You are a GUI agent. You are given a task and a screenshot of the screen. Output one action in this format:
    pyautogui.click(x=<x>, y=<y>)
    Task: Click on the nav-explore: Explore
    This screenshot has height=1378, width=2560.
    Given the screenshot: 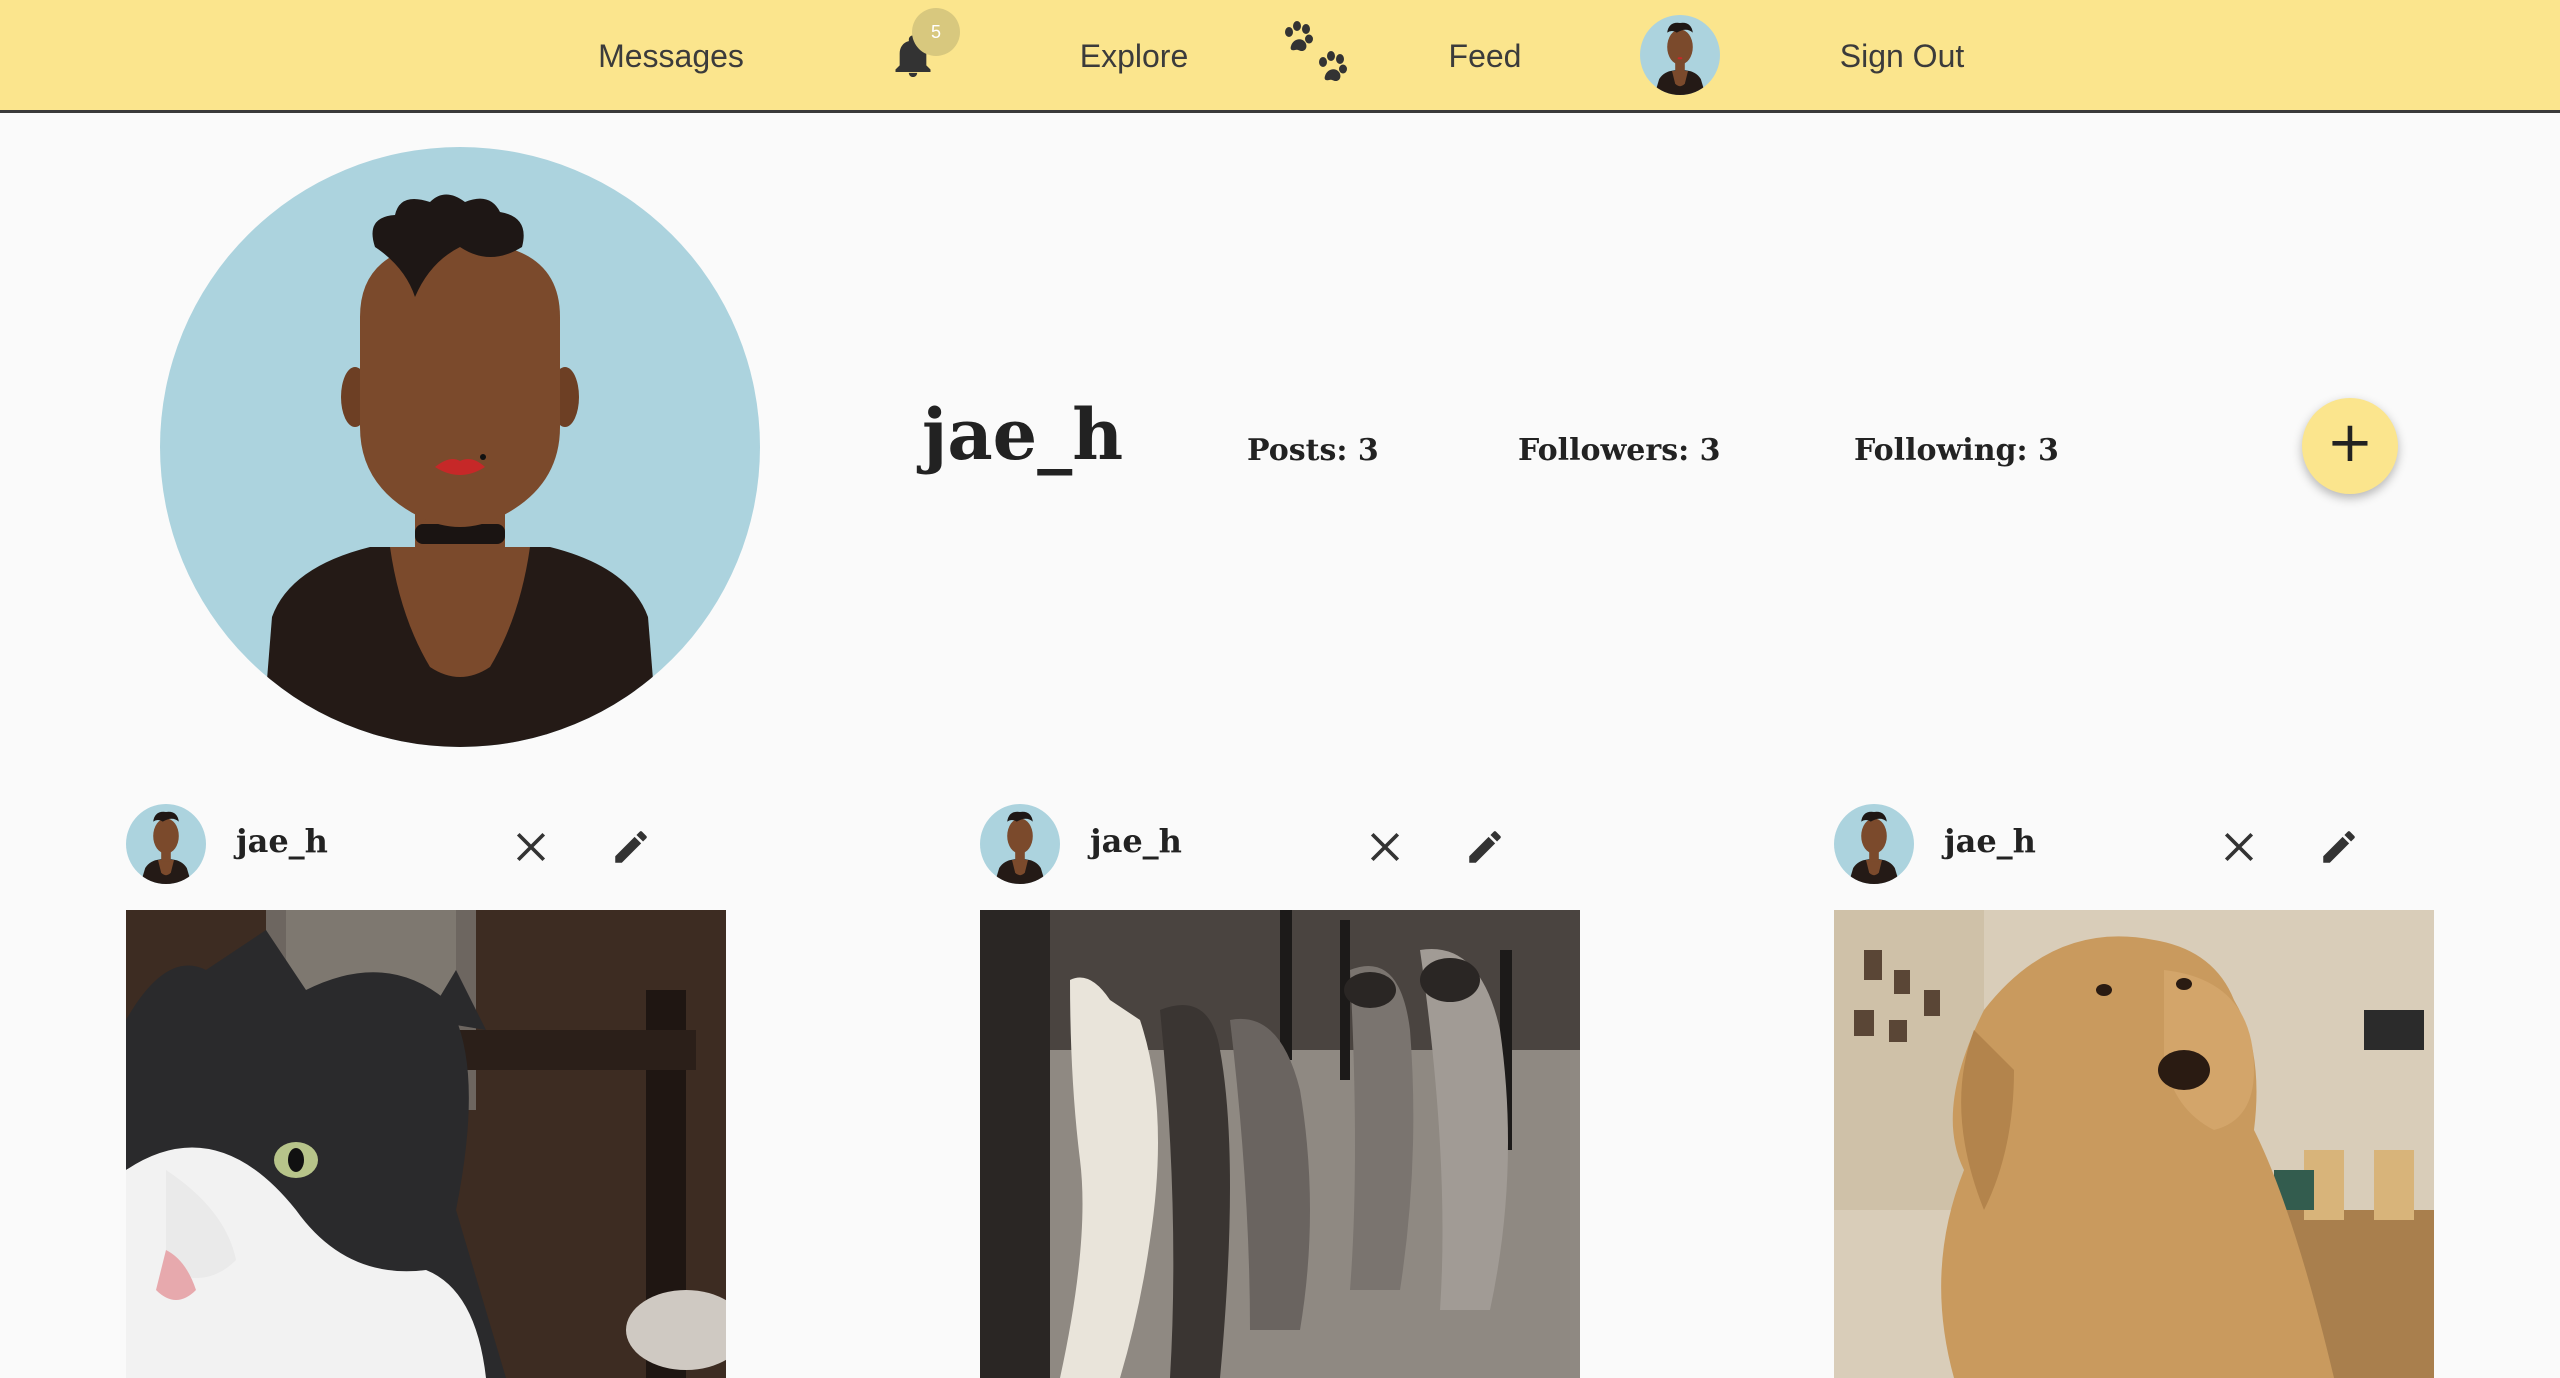 What is the action you would take?
    pyautogui.click(x=1134, y=56)
    